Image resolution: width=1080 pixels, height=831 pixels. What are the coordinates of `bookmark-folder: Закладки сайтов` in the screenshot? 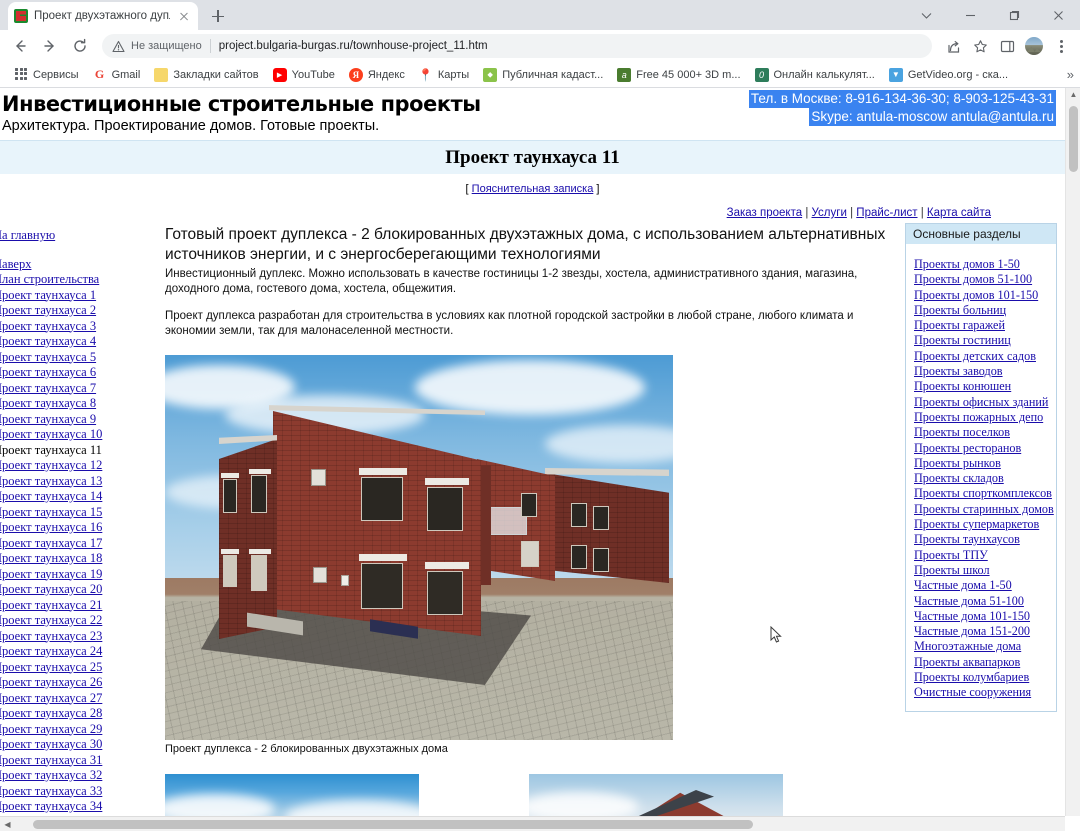 It's located at (206, 75).